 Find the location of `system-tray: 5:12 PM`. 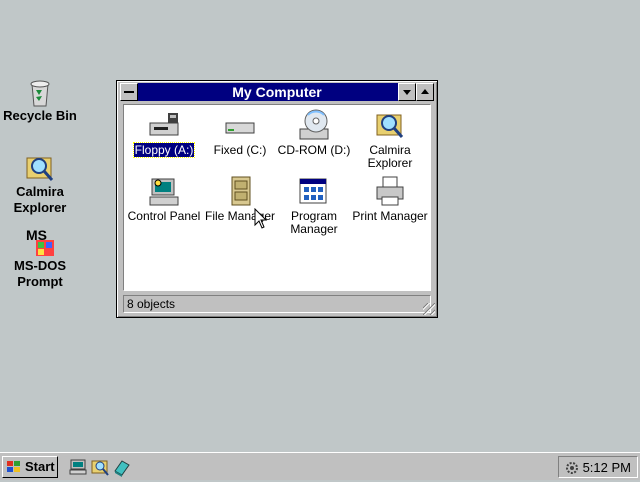

system-tray: 5:12 PM is located at coordinates (598, 467).